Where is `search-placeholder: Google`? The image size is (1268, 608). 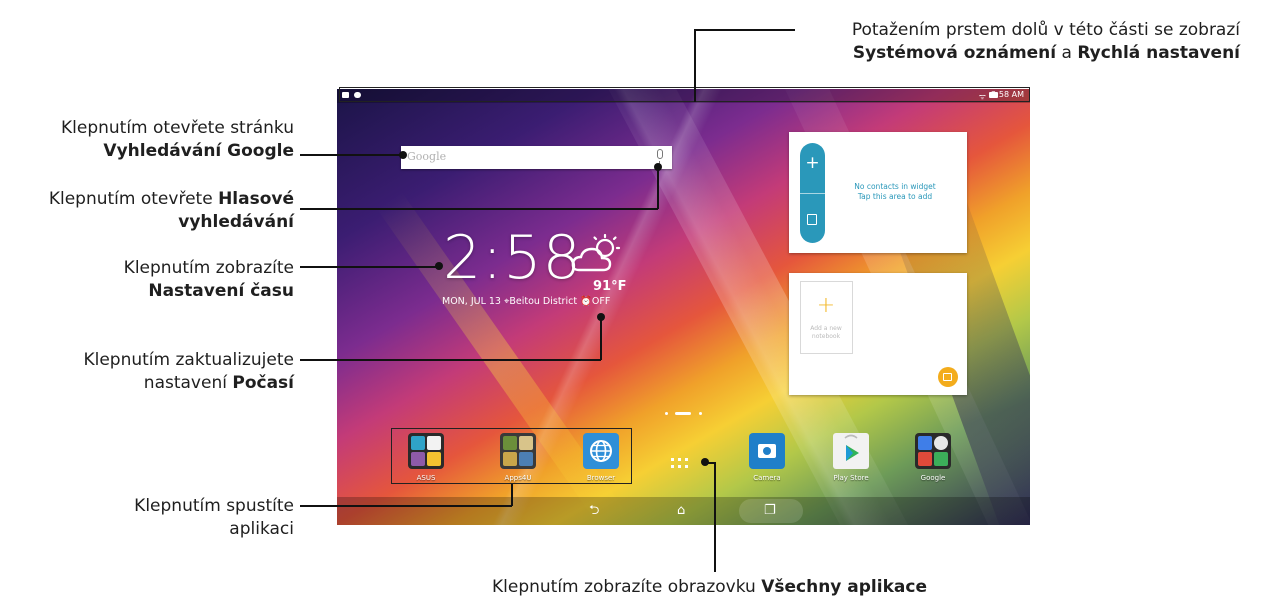
search-placeholder: Google is located at coordinates (427, 156).